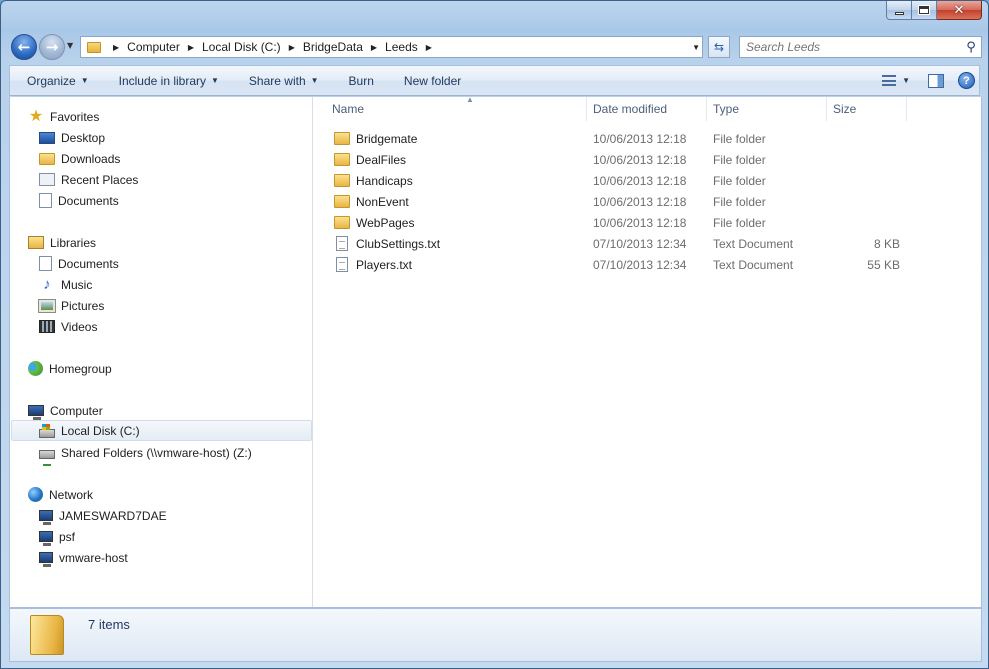 This screenshot has width=989, height=669. What do you see at coordinates (65, 284) in the screenshot?
I see `nav-music: ♪ Music` at bounding box center [65, 284].